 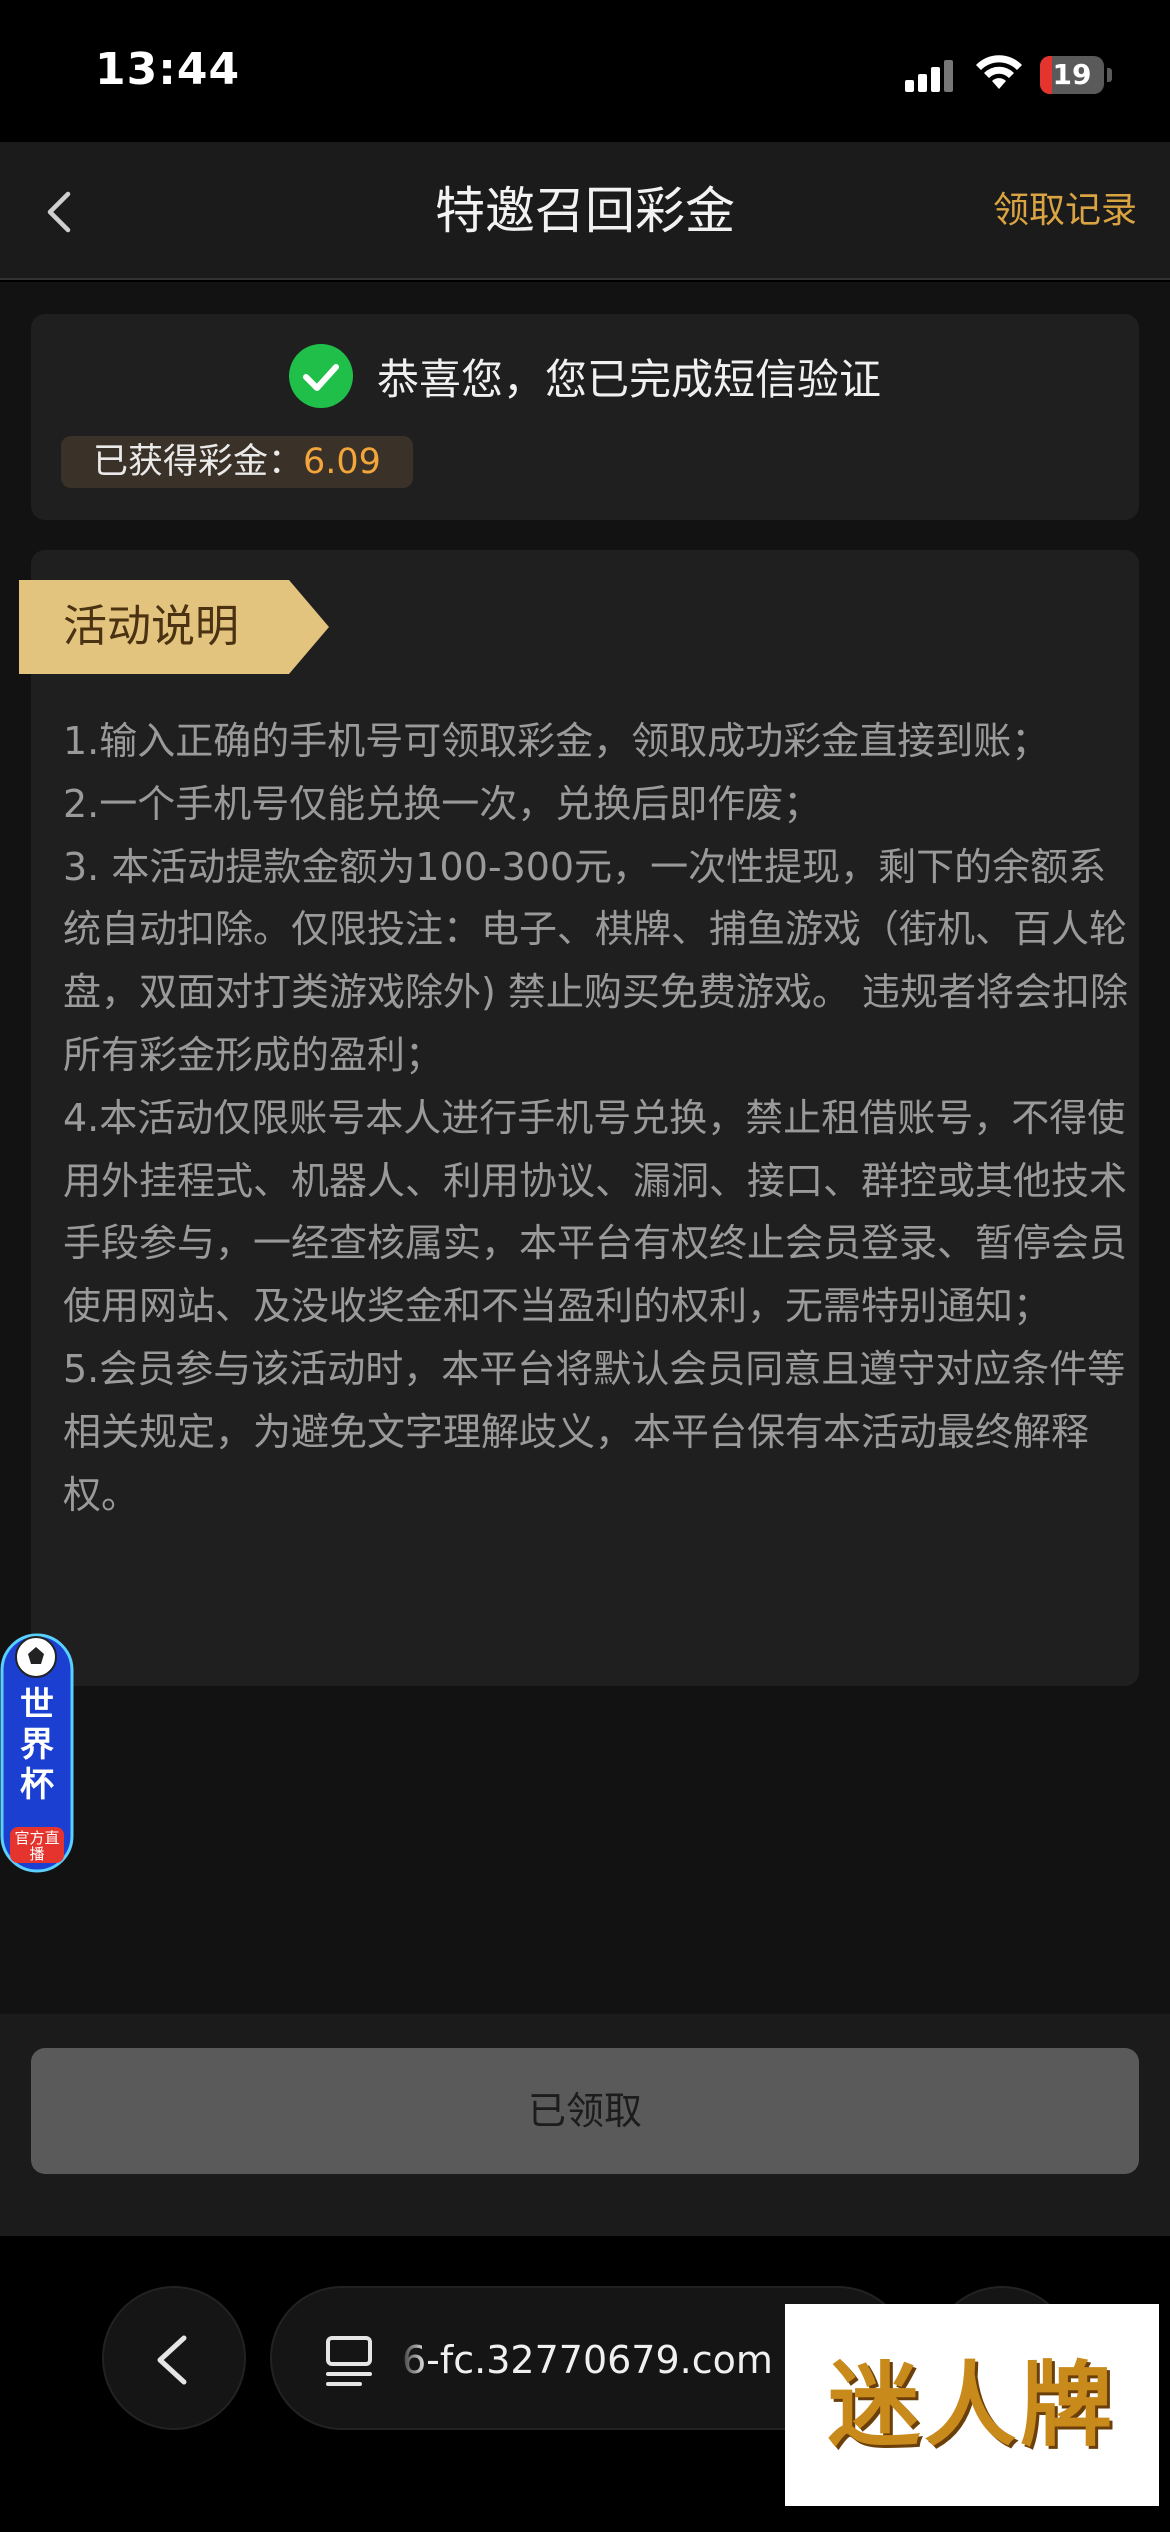 I want to click on success-row: 恭喜您，您已完成短信验证, so click(x=585, y=378).